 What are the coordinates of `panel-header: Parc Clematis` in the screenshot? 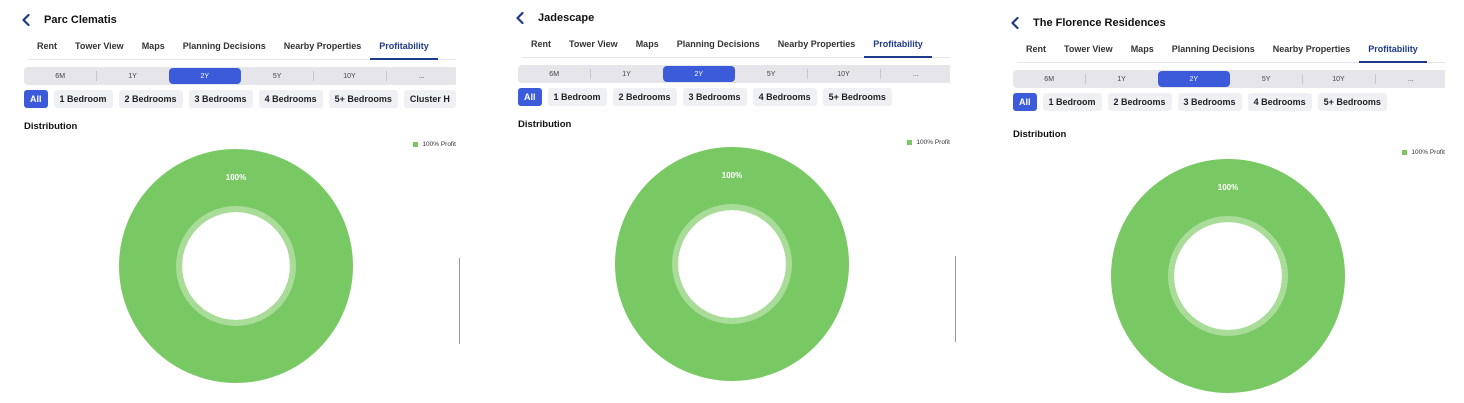 It's located at (66, 20).